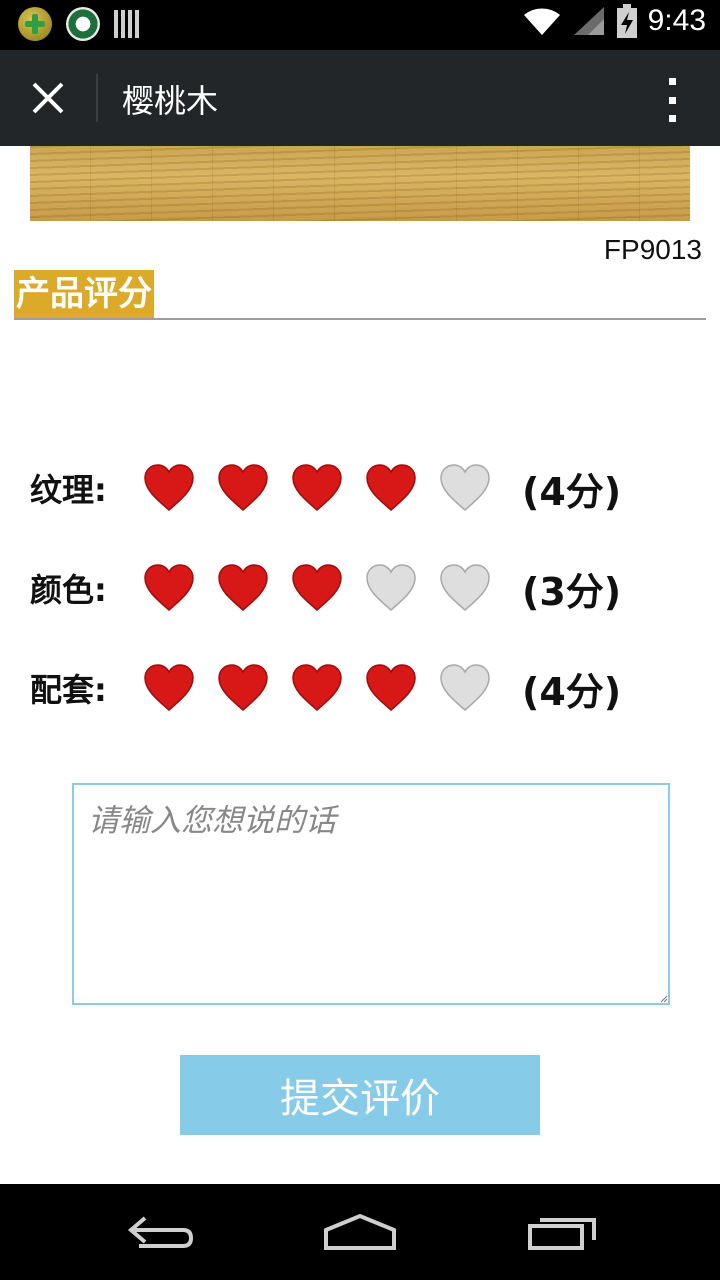  I want to click on recent-apps-button, so click(562, 1232).